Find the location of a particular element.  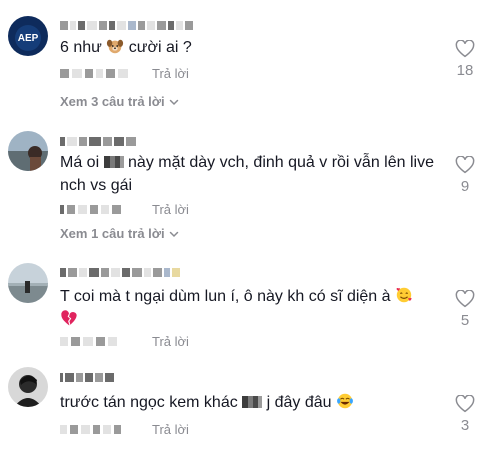

like-button: 3 is located at coordinates (465, 414).